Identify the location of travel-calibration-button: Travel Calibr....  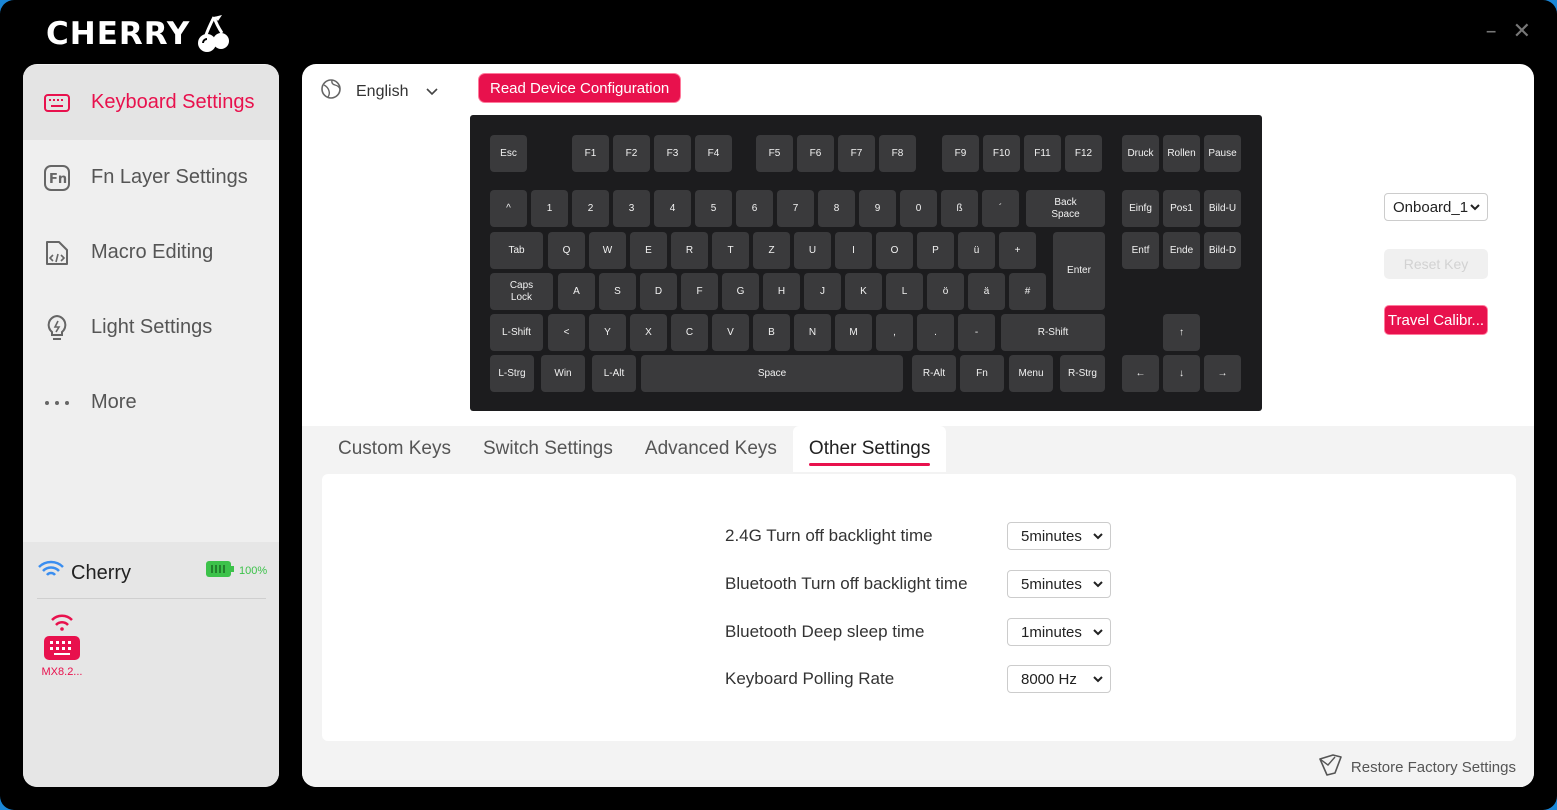
(1436, 320).